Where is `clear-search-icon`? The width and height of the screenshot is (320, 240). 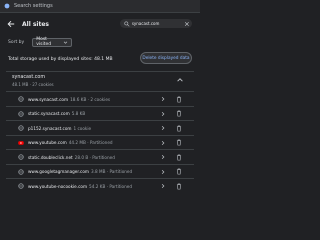
clear-search-icon is located at coordinates (187, 24).